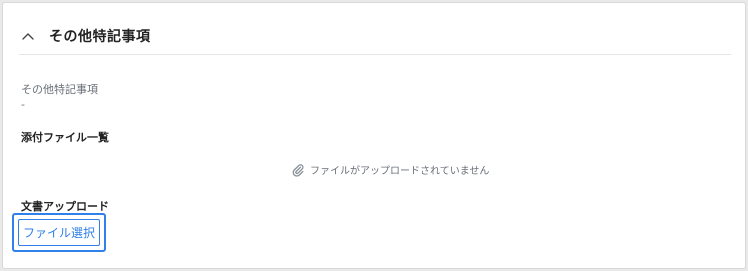 The width and height of the screenshot is (748, 271). What do you see at coordinates (65, 206) in the screenshot?
I see `document-upload-heading: 文書アップロード` at bounding box center [65, 206].